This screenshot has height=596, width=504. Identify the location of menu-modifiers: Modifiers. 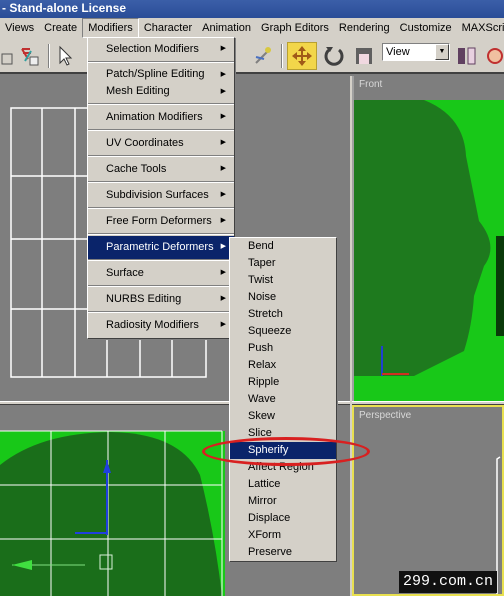
(110, 28).